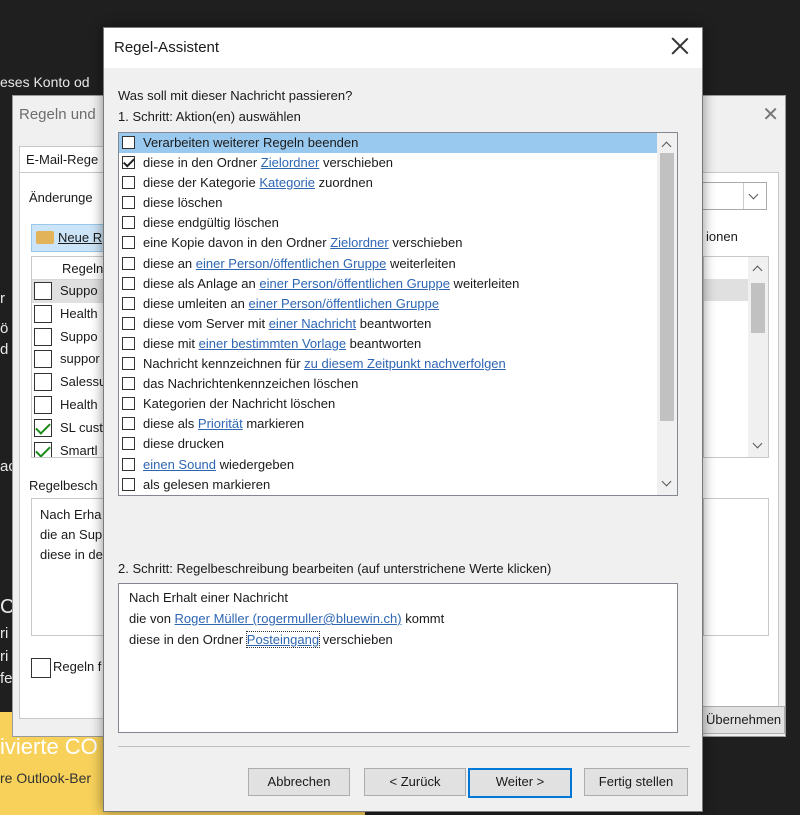  Describe the element at coordinates (62, 159) in the screenshot. I see `tab-label: E-Mail-Rege` at that location.